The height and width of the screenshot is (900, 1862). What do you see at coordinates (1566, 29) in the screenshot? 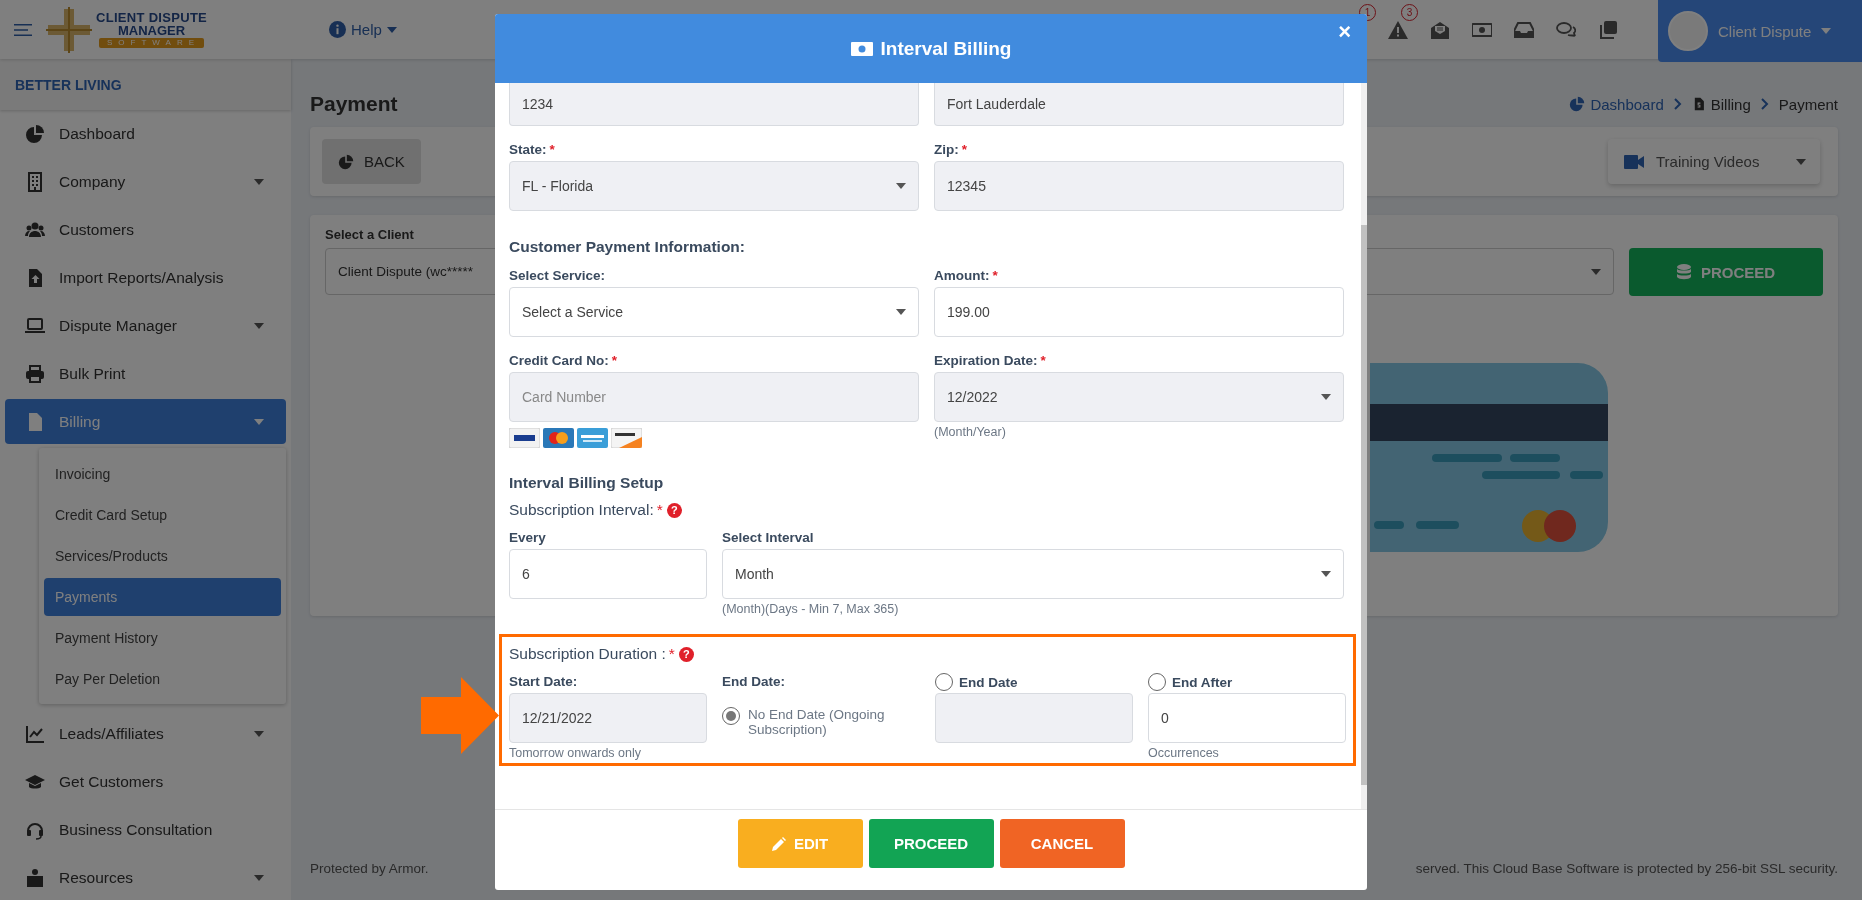
I see `chat-icon` at bounding box center [1566, 29].